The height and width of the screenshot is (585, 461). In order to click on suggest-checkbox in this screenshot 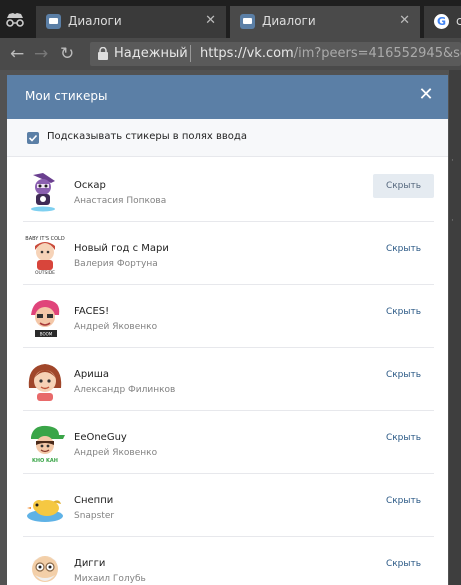, I will do `click(33, 138)`.